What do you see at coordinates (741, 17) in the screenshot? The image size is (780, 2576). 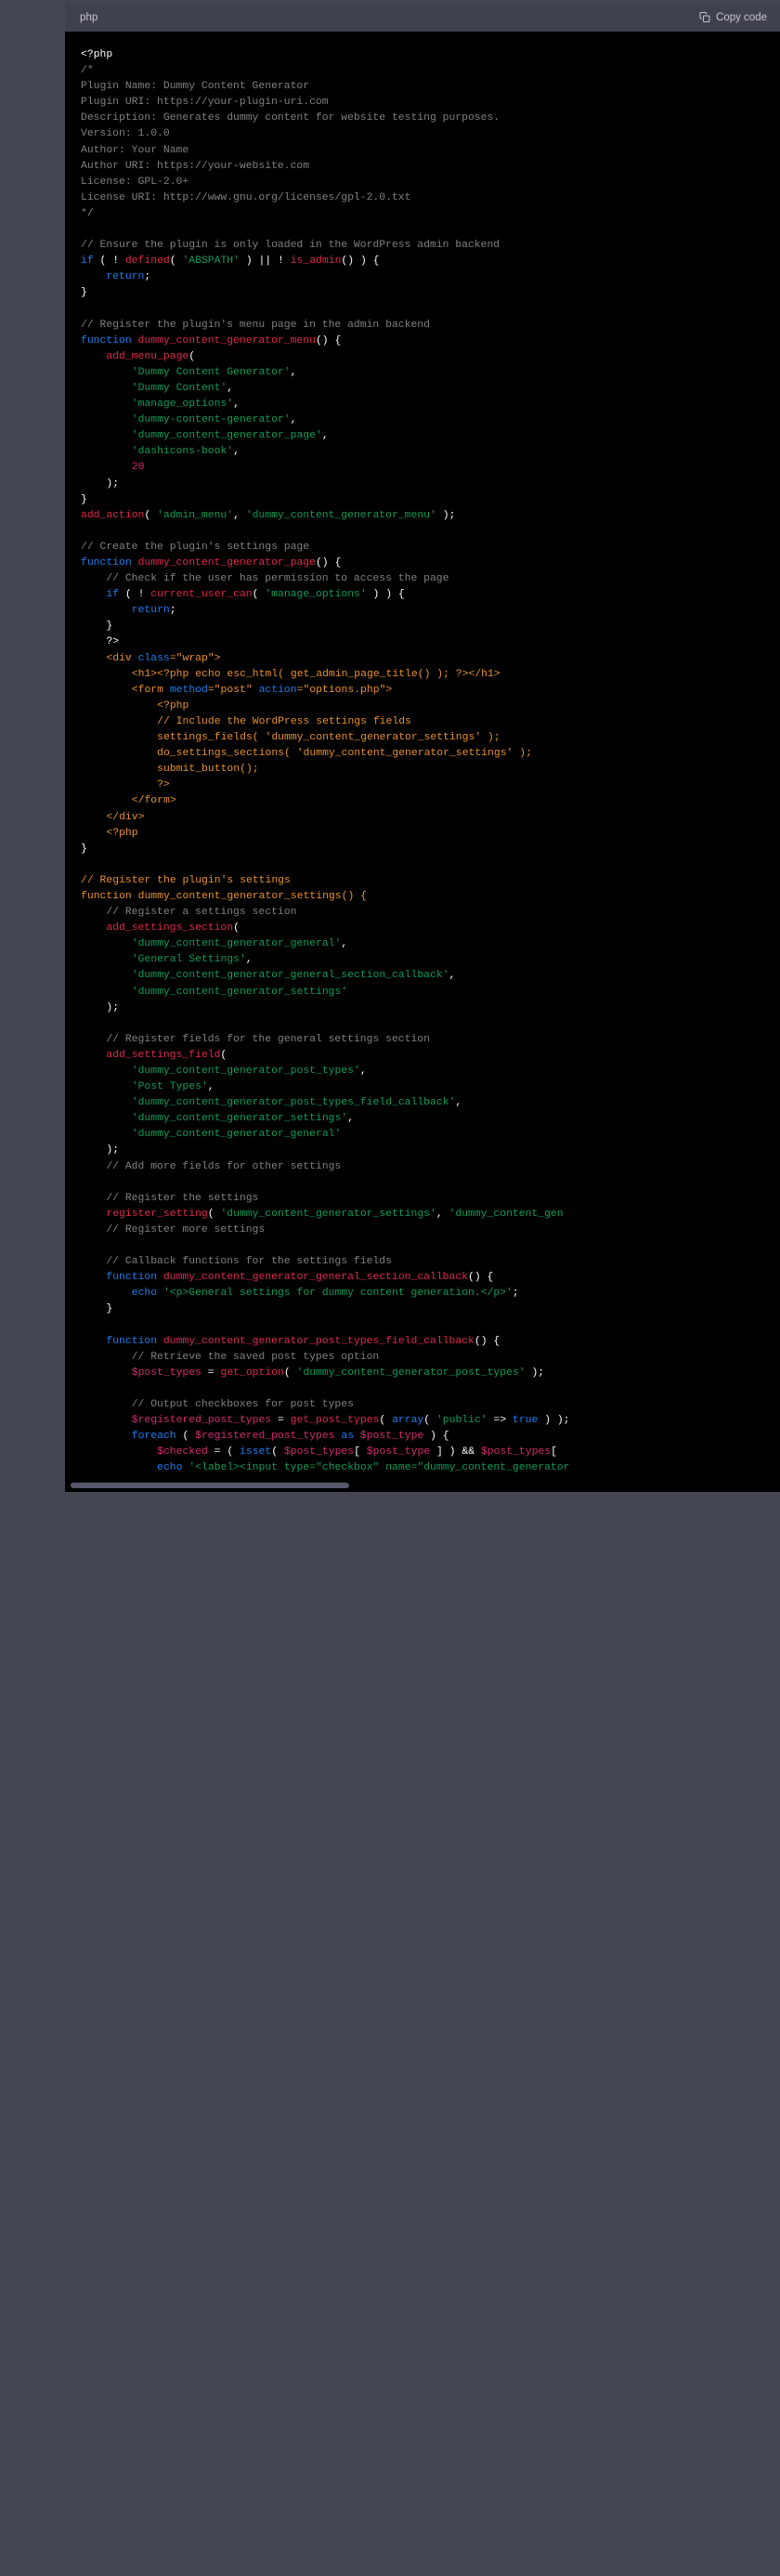 I see `copy-code-label: Copy code` at bounding box center [741, 17].